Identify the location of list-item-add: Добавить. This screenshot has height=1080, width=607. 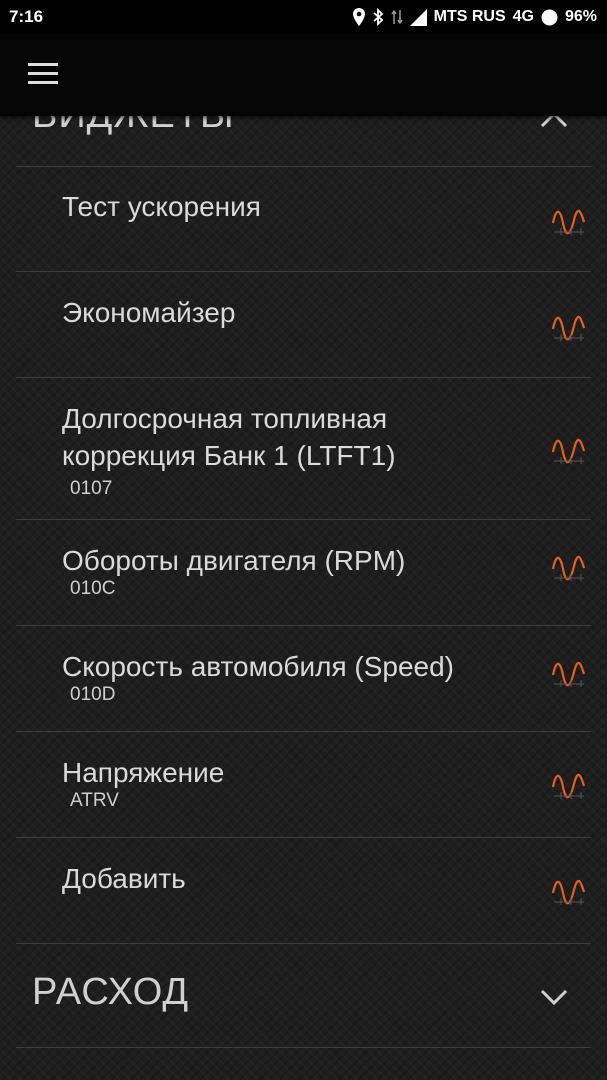
(303, 891).